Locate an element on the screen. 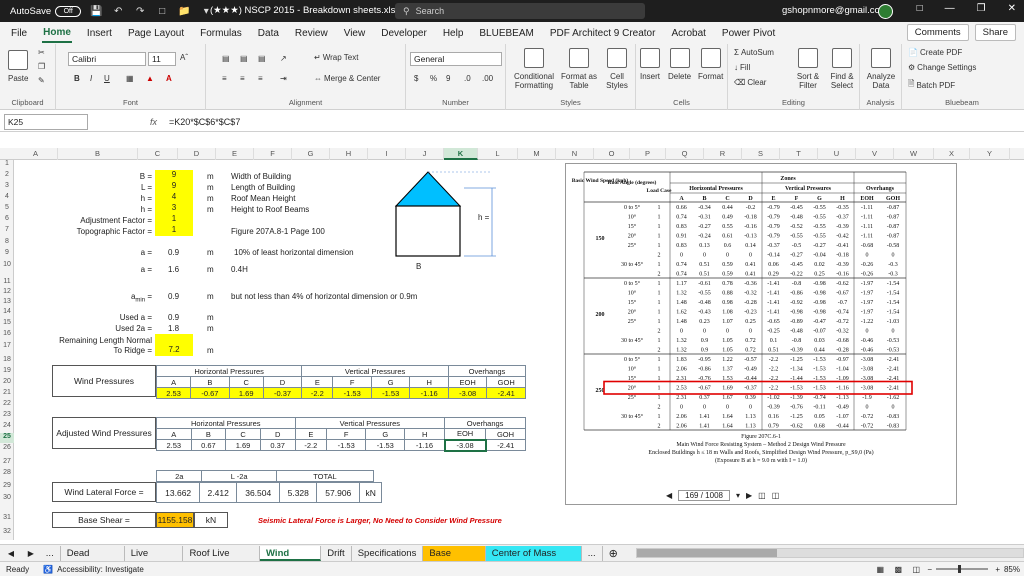 The image size is (1024, 576). force-cell: 2.412 is located at coordinates (218, 492).